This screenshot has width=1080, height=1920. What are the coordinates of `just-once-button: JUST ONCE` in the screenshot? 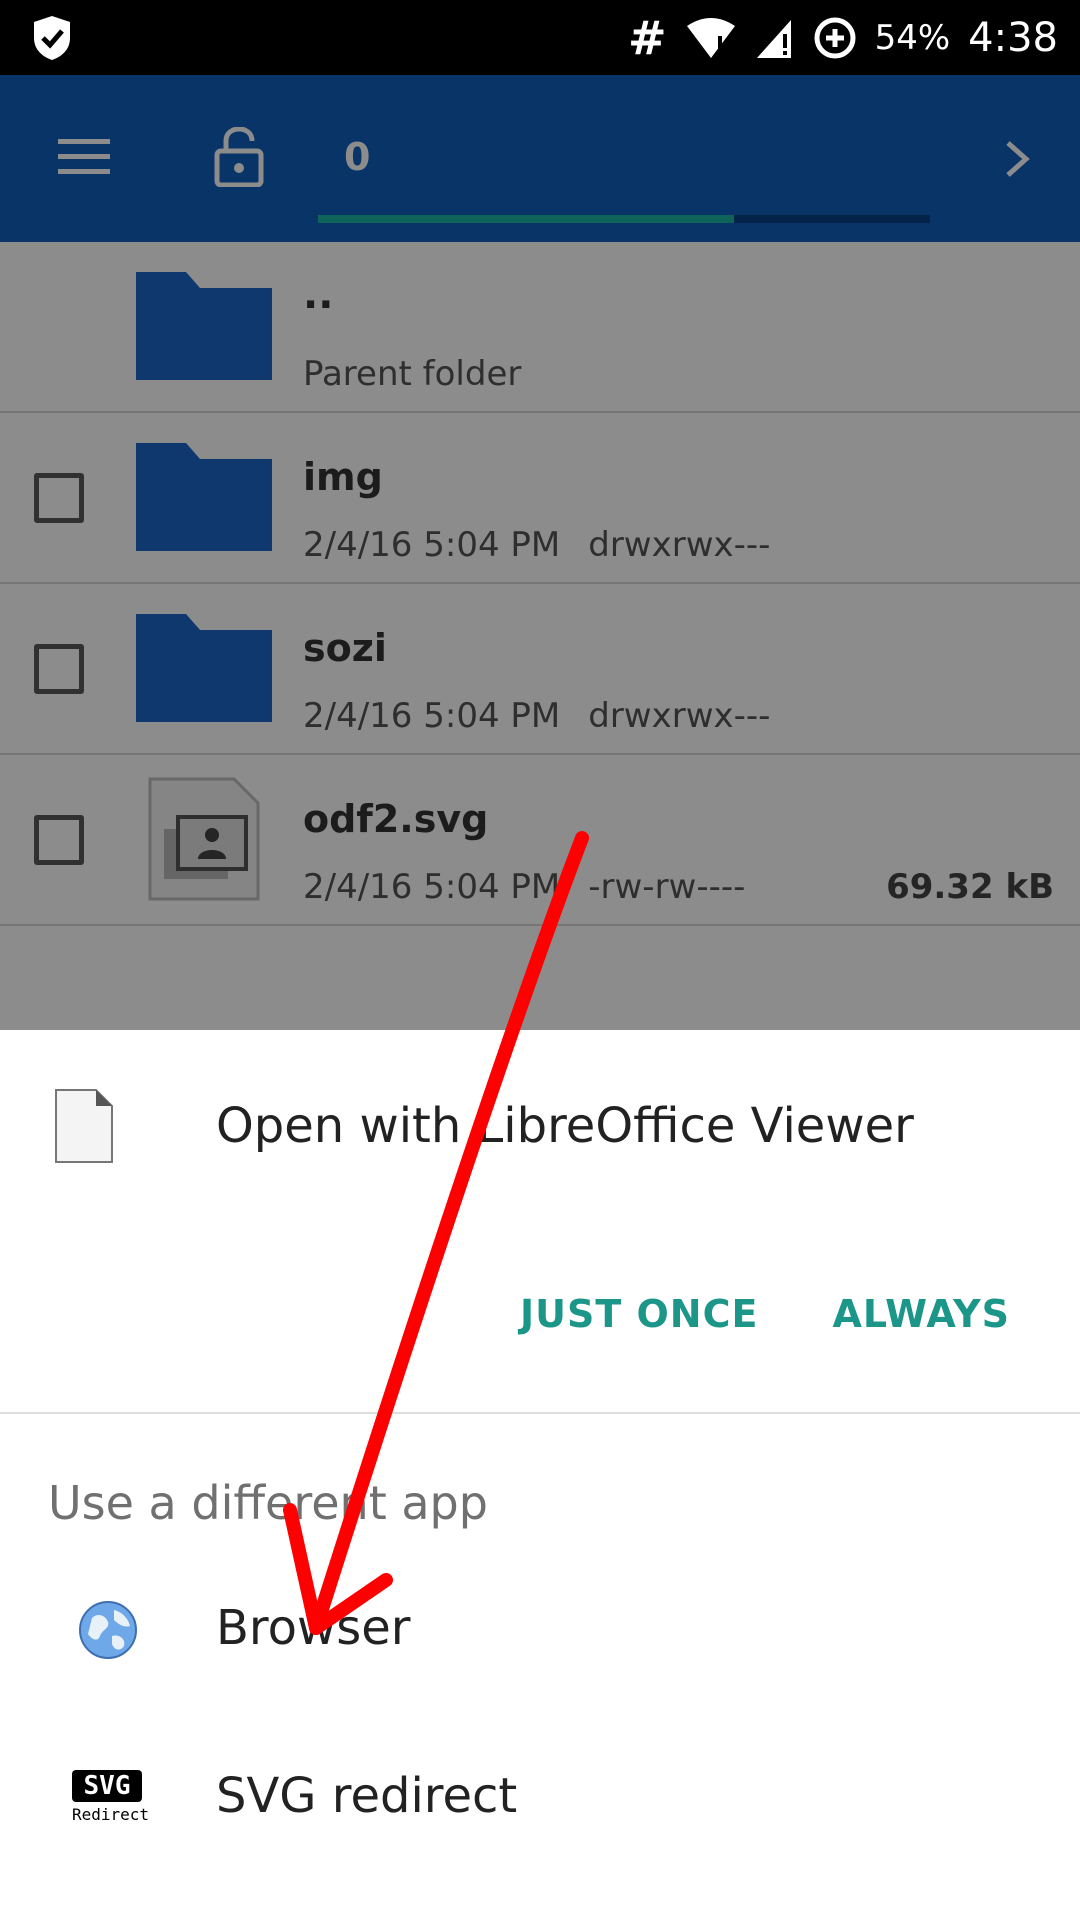 It's located at (639, 1314).